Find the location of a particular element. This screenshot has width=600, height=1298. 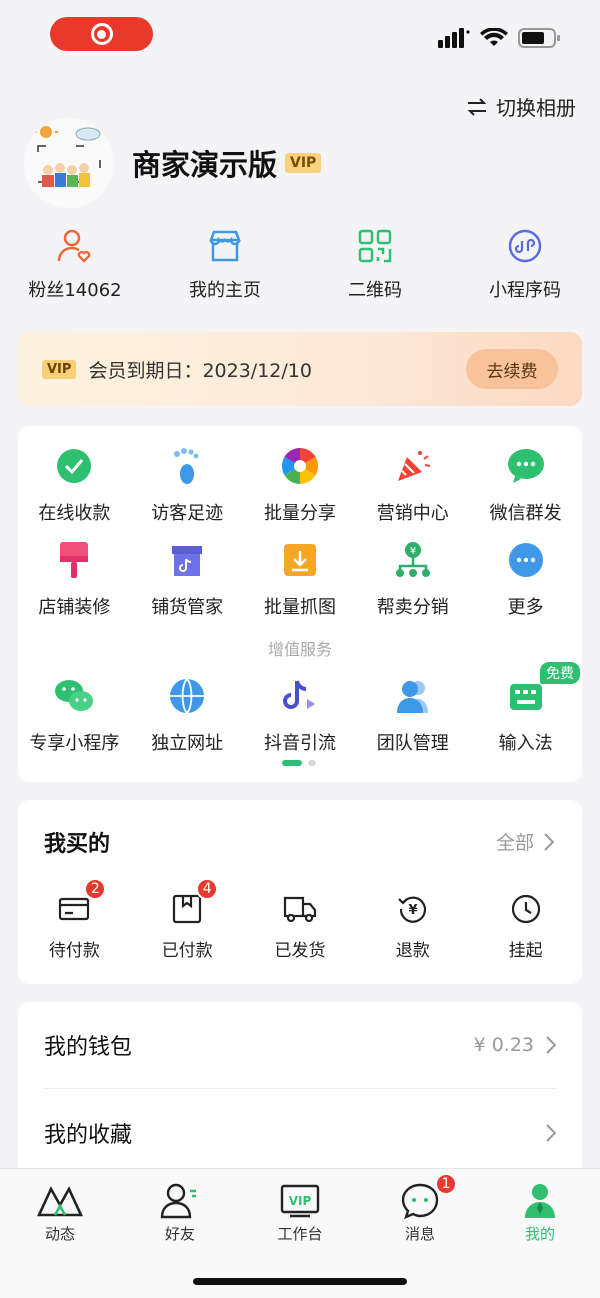

payment-icon is located at coordinates (74, 466).